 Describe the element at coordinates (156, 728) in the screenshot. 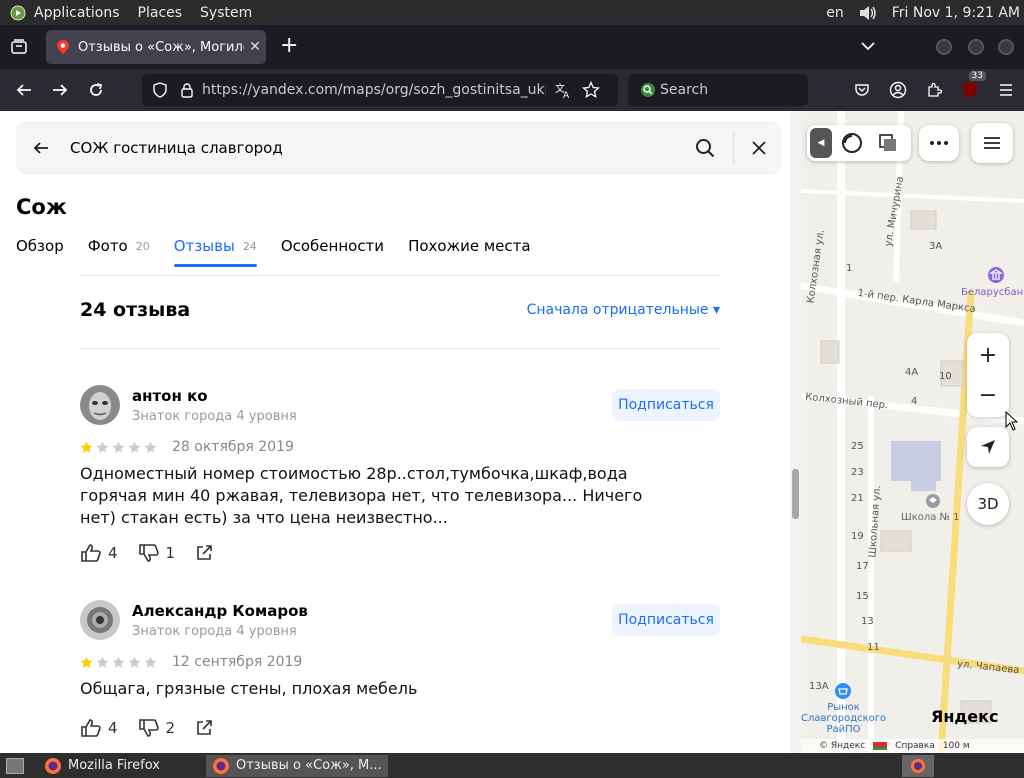

I see `dislike-button: 2` at that location.